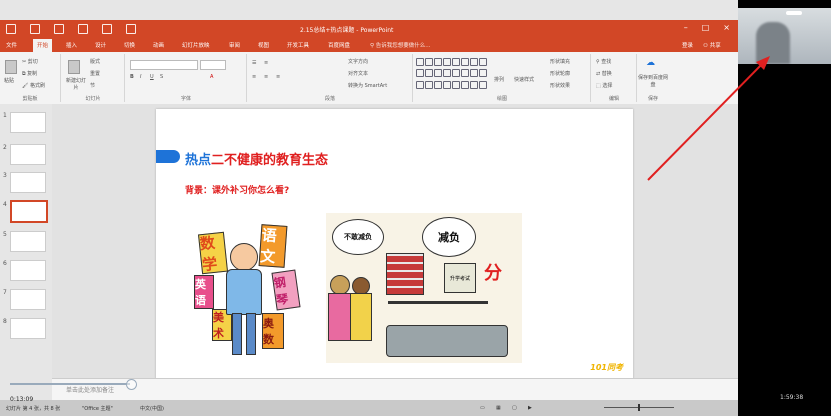 The height and width of the screenshot is (416, 831). I want to click on quick-styles-button: 快速样式, so click(524, 79).